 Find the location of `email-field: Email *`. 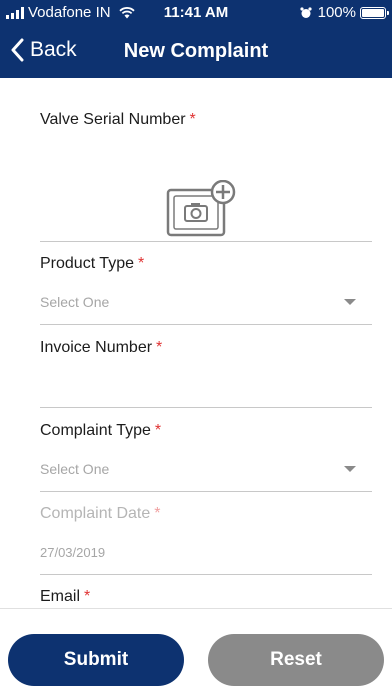

email-field: Email * is located at coordinates (206, 597).